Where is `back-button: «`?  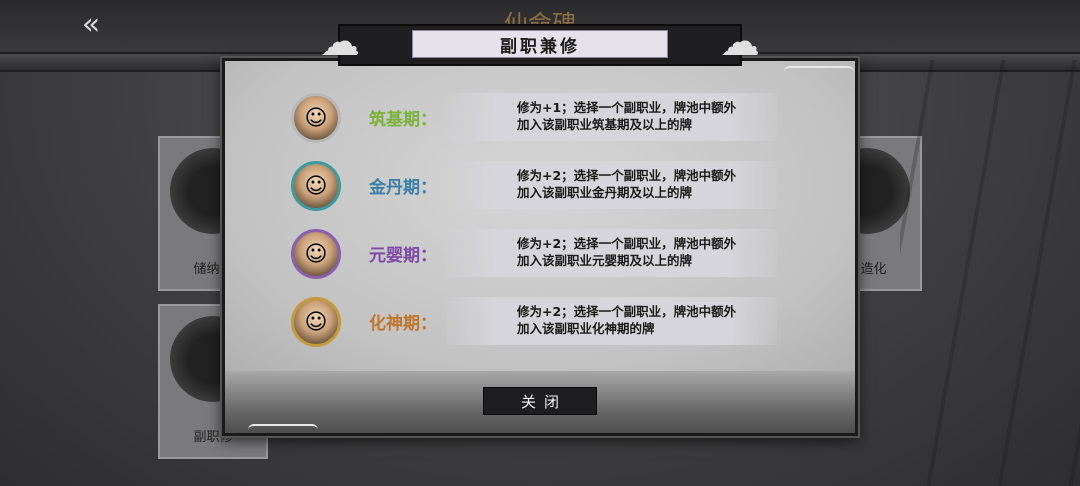
back-button: « is located at coordinates (91, 24).